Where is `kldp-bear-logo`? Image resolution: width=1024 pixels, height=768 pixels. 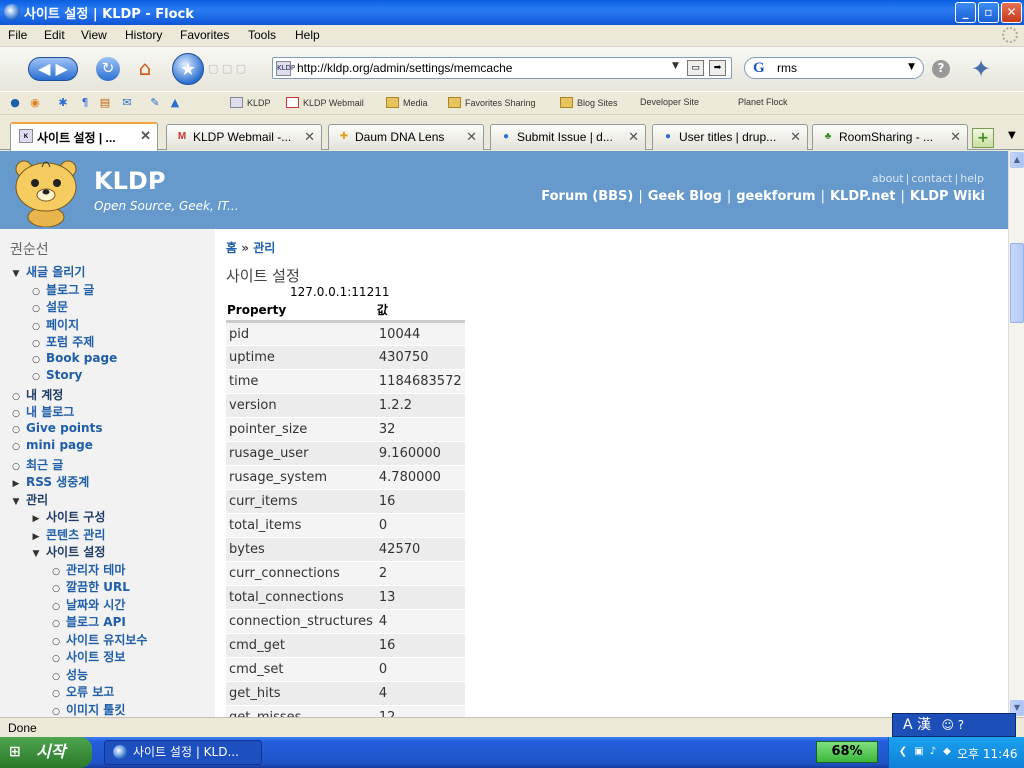
kldp-bear-logo is located at coordinates (46, 191).